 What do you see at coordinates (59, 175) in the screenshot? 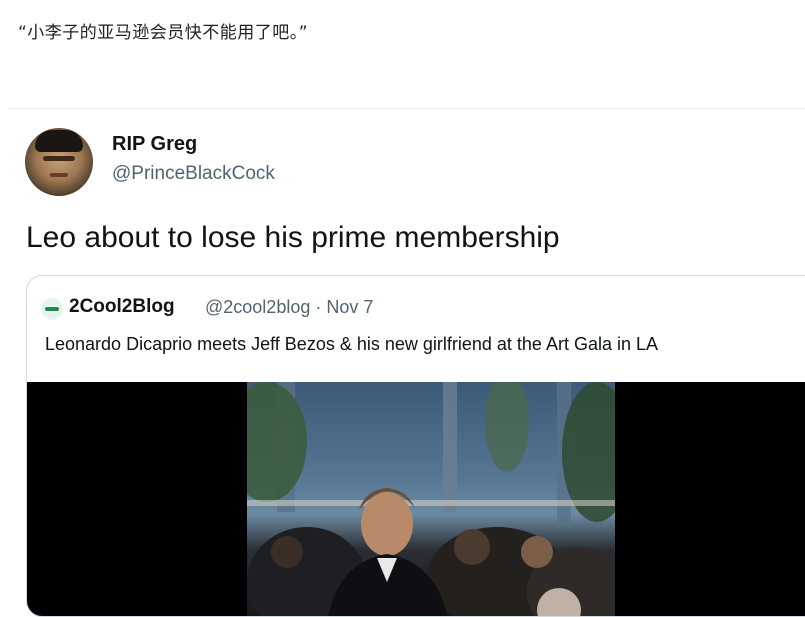
I see `avatar-mouth` at bounding box center [59, 175].